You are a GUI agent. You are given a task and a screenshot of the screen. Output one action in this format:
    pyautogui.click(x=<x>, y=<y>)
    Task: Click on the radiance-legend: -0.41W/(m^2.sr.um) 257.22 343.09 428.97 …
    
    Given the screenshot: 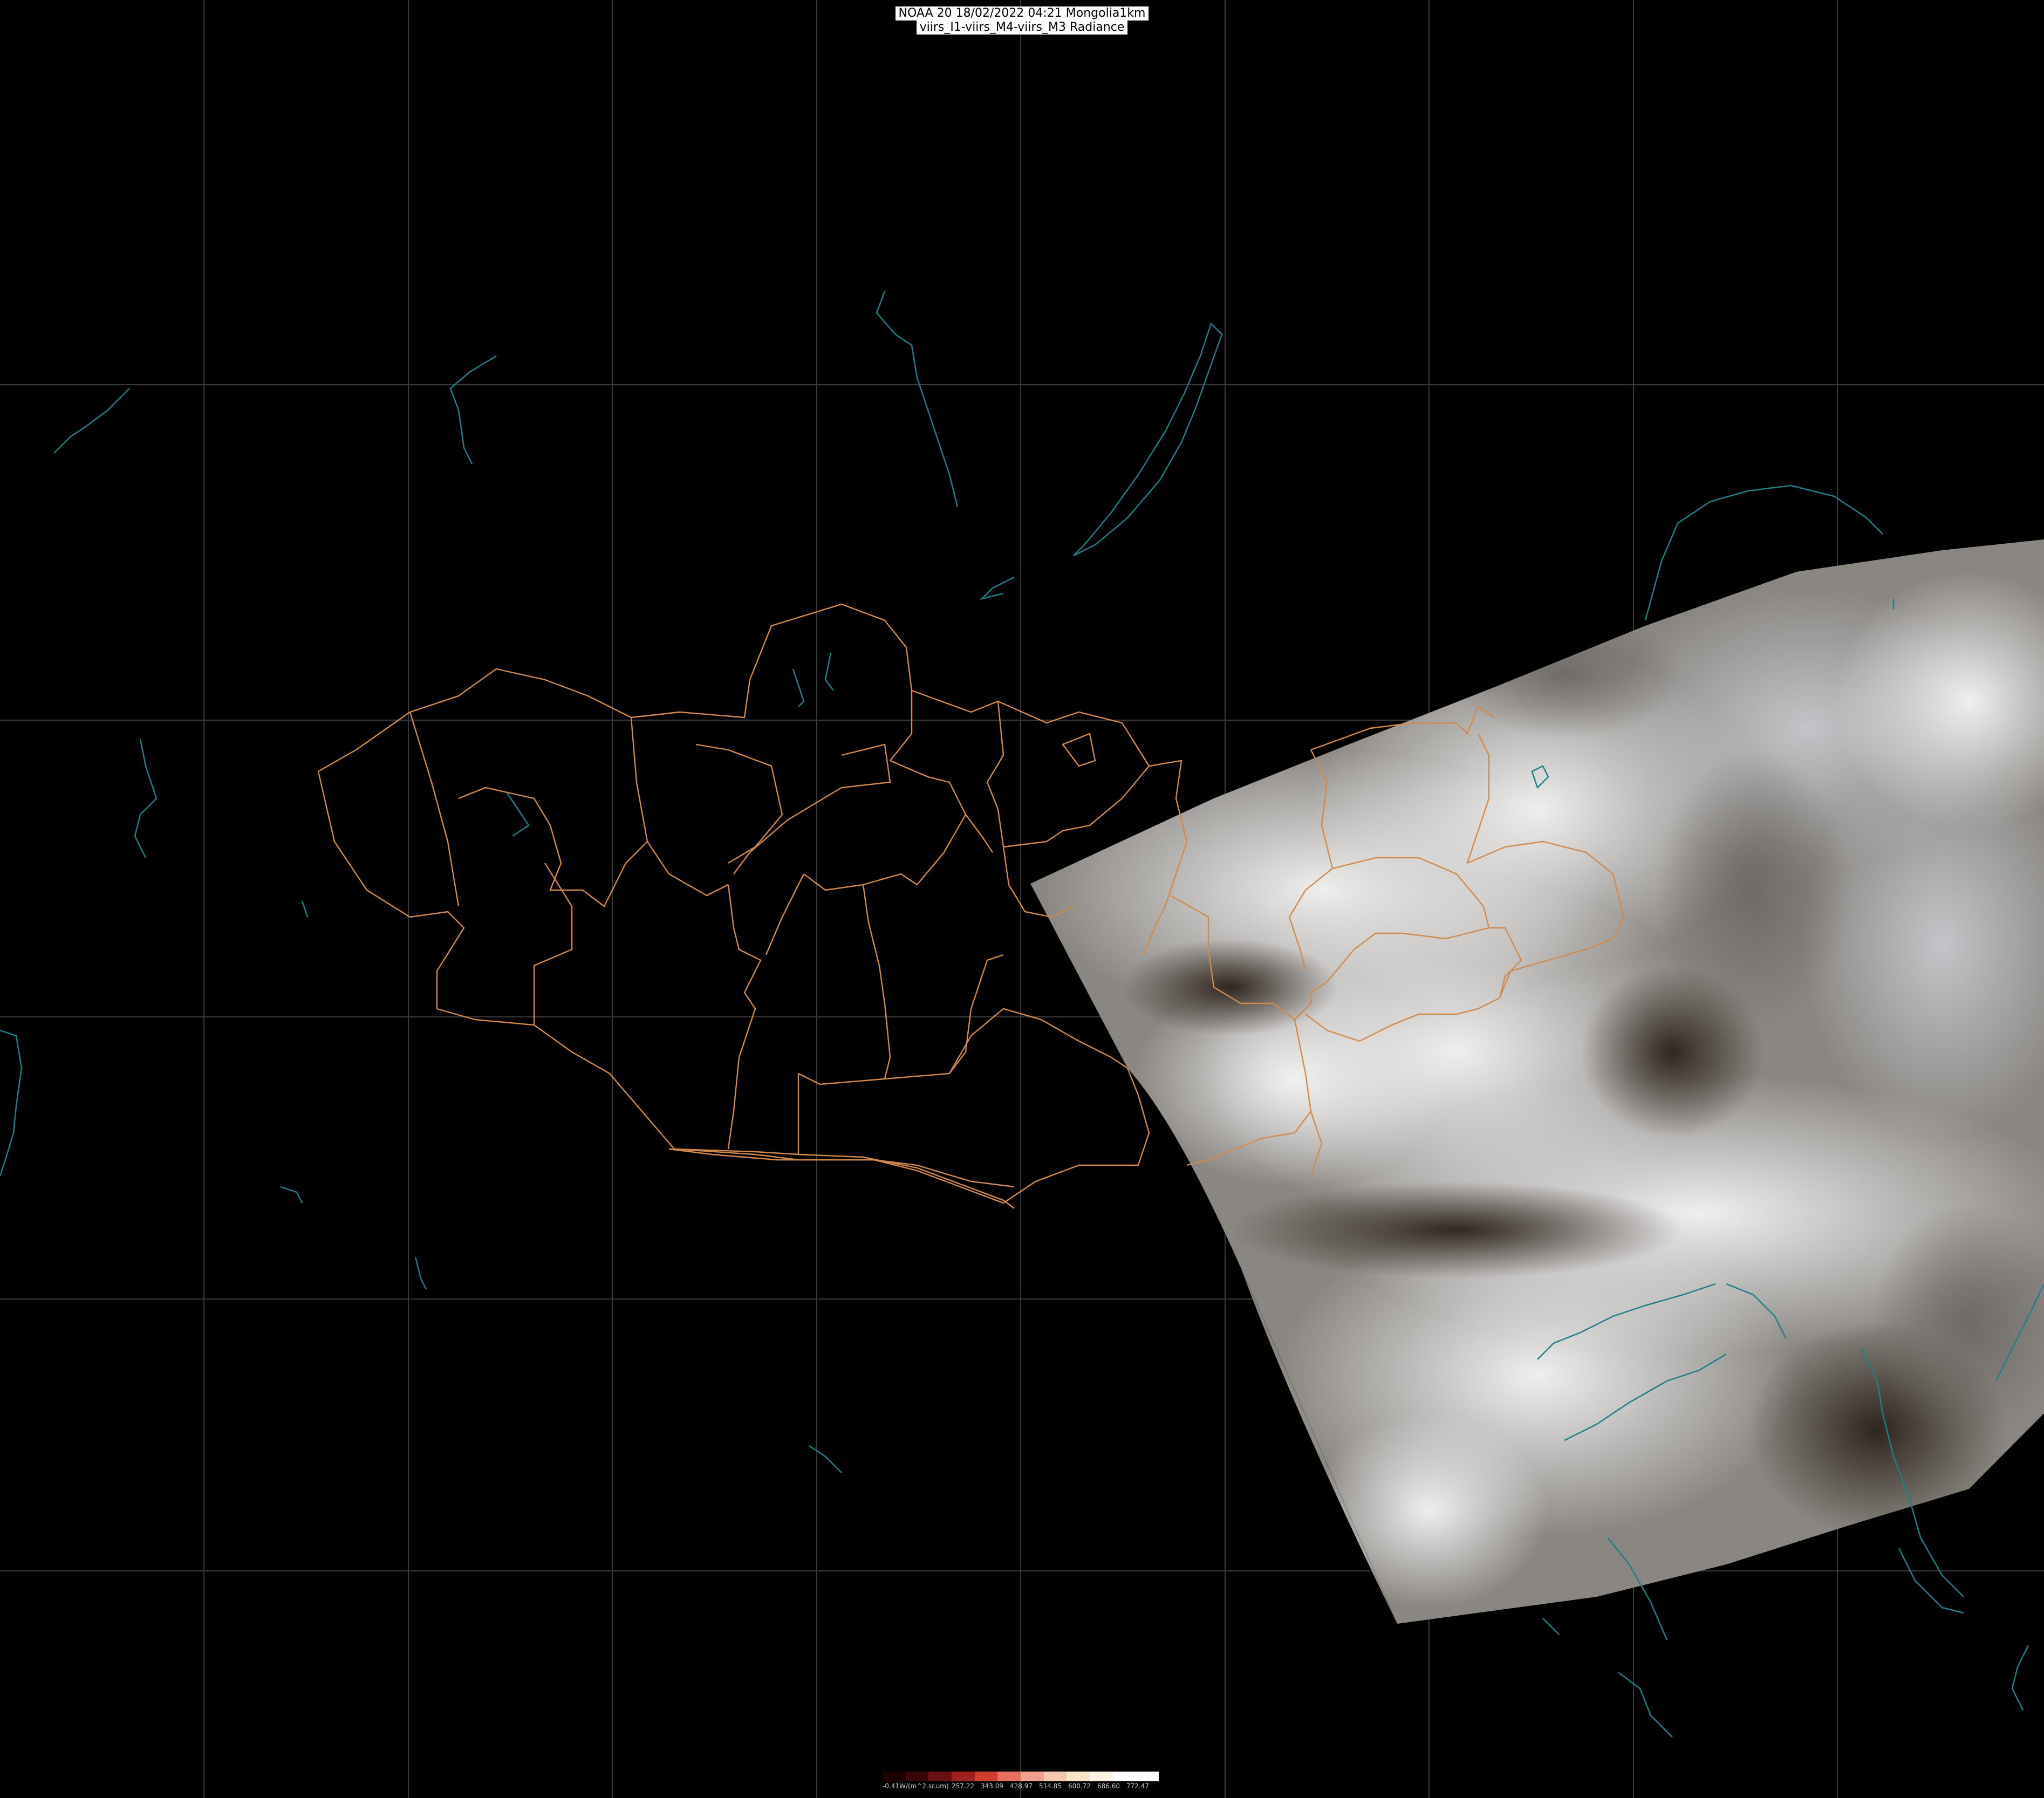 What is the action you would take?
    pyautogui.click(x=1021, y=1784)
    